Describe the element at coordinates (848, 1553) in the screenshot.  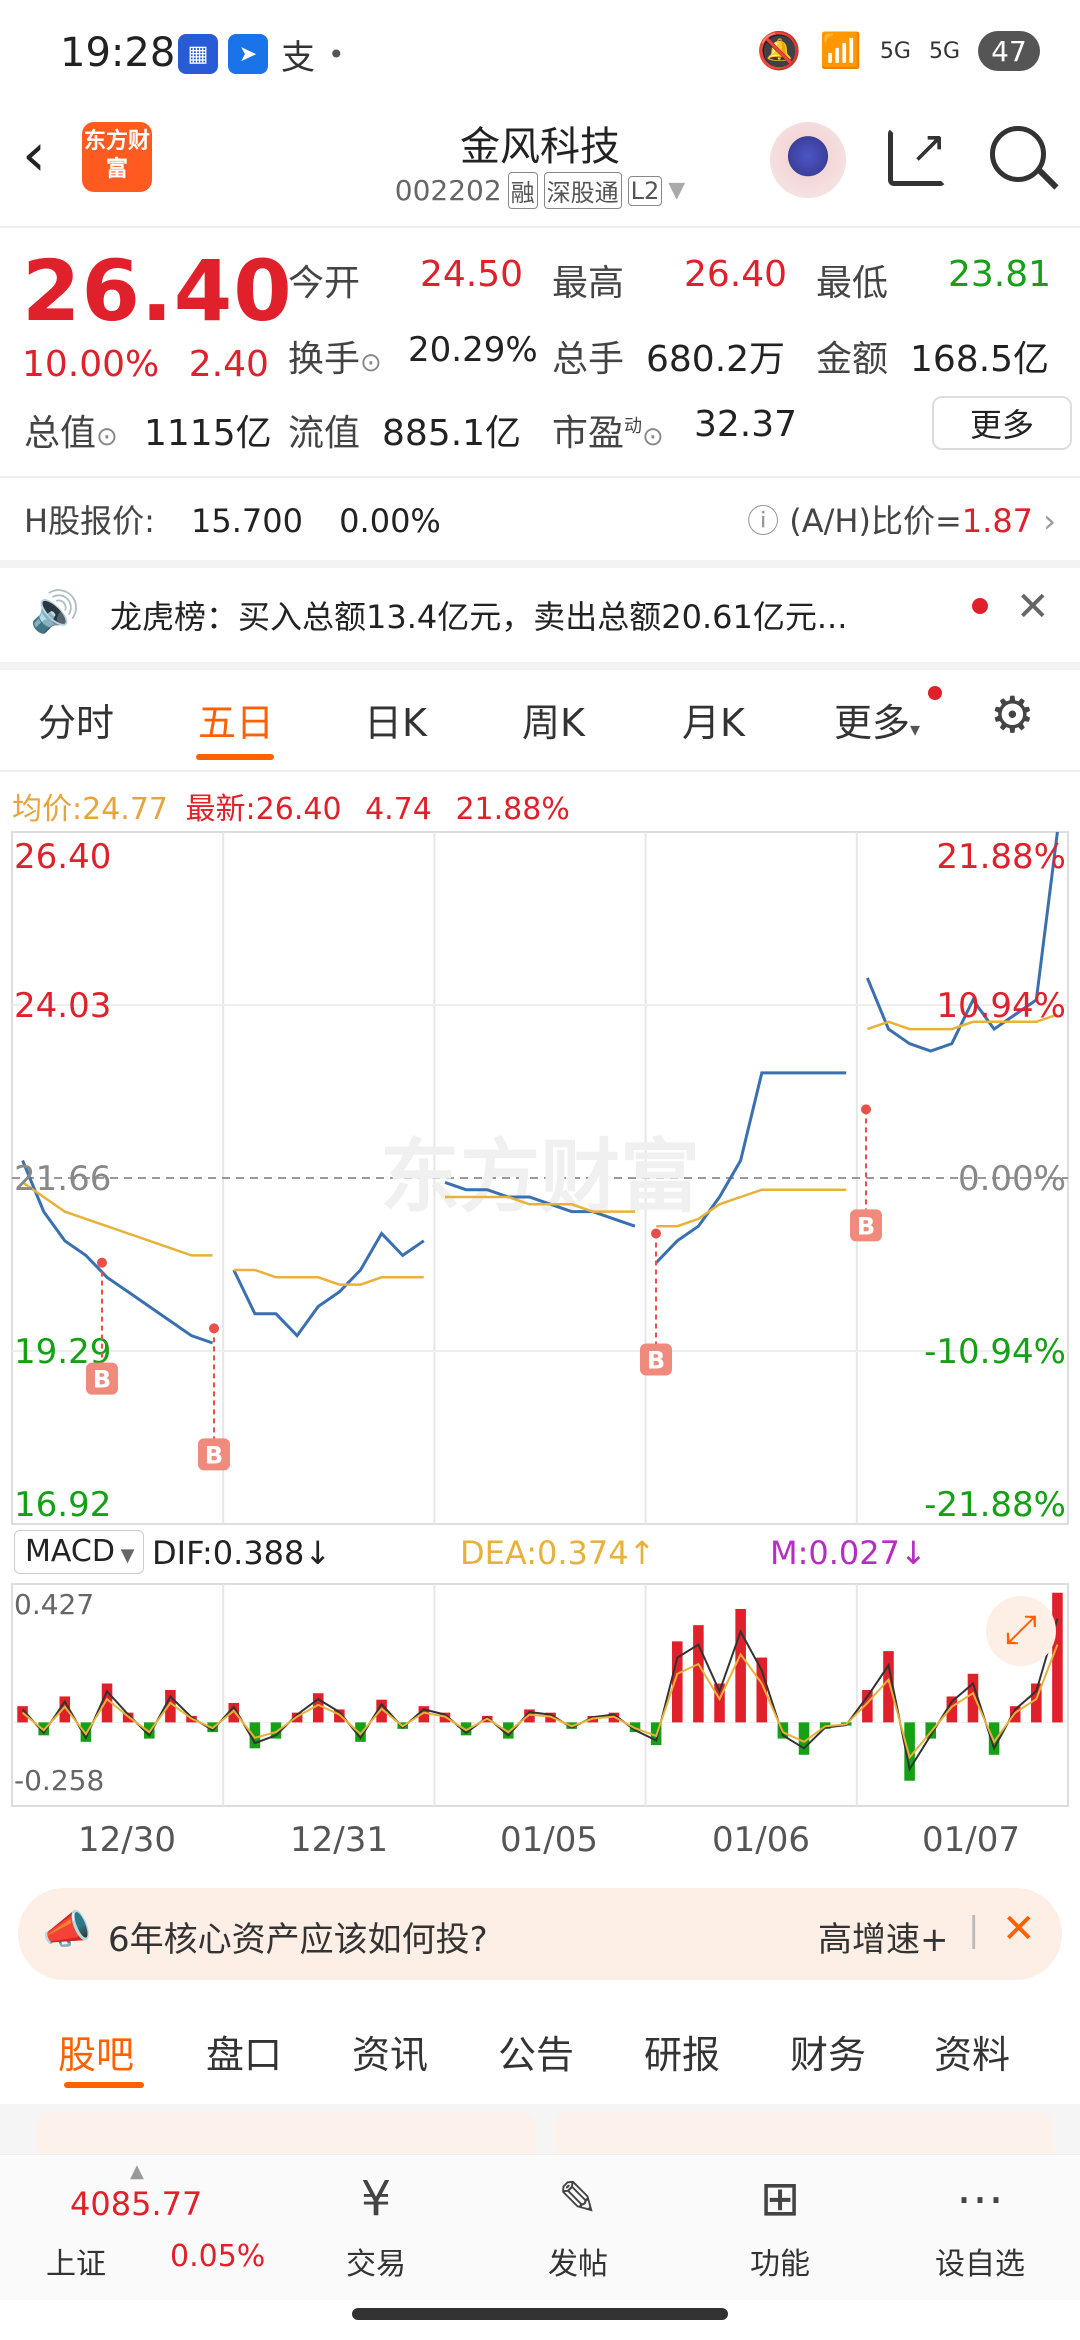
I see `macd-m: M:0.027↓` at that location.